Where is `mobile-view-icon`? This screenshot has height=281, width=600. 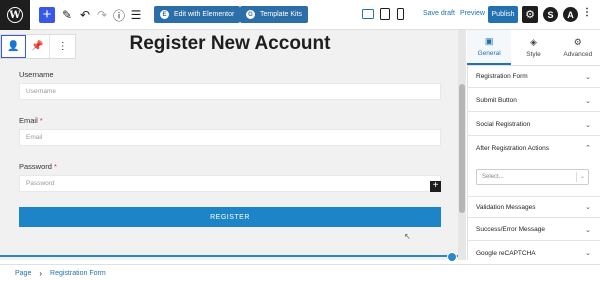
mobile-view-icon is located at coordinates (400, 14).